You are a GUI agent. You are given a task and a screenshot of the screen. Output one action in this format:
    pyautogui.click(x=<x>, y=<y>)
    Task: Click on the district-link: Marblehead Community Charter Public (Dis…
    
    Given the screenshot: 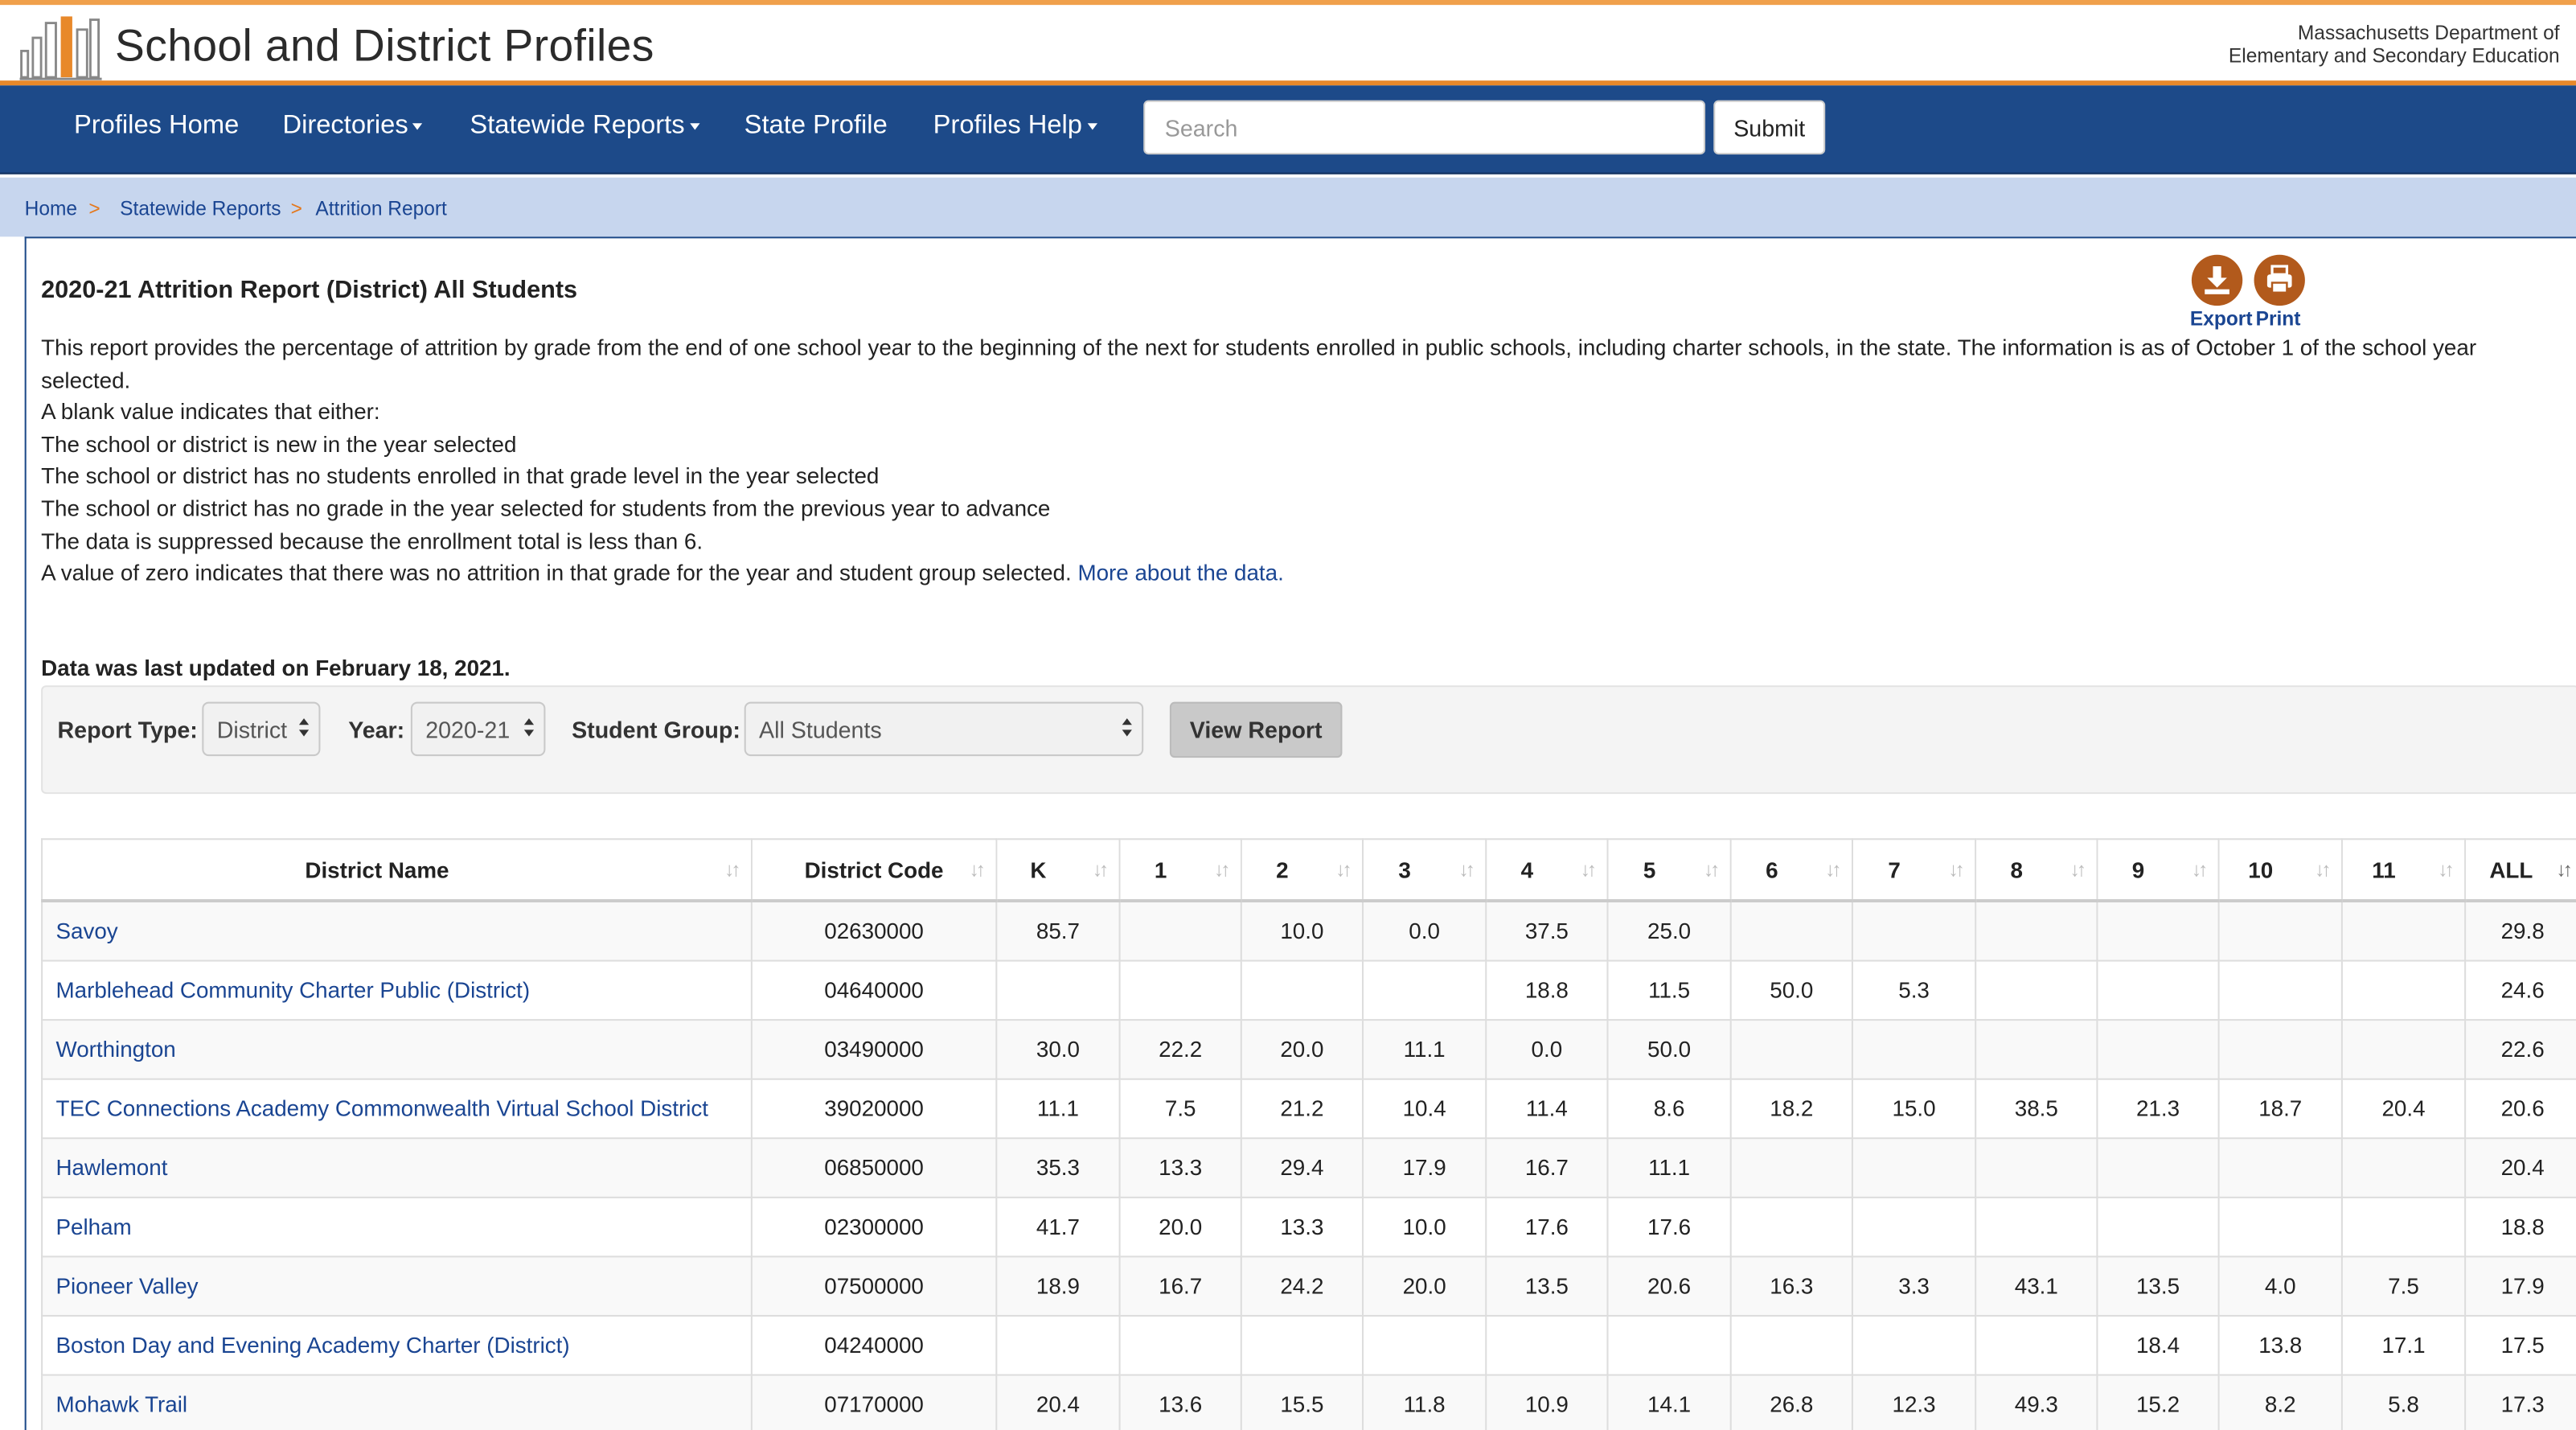 What is the action you would take?
    pyautogui.click(x=292, y=991)
    